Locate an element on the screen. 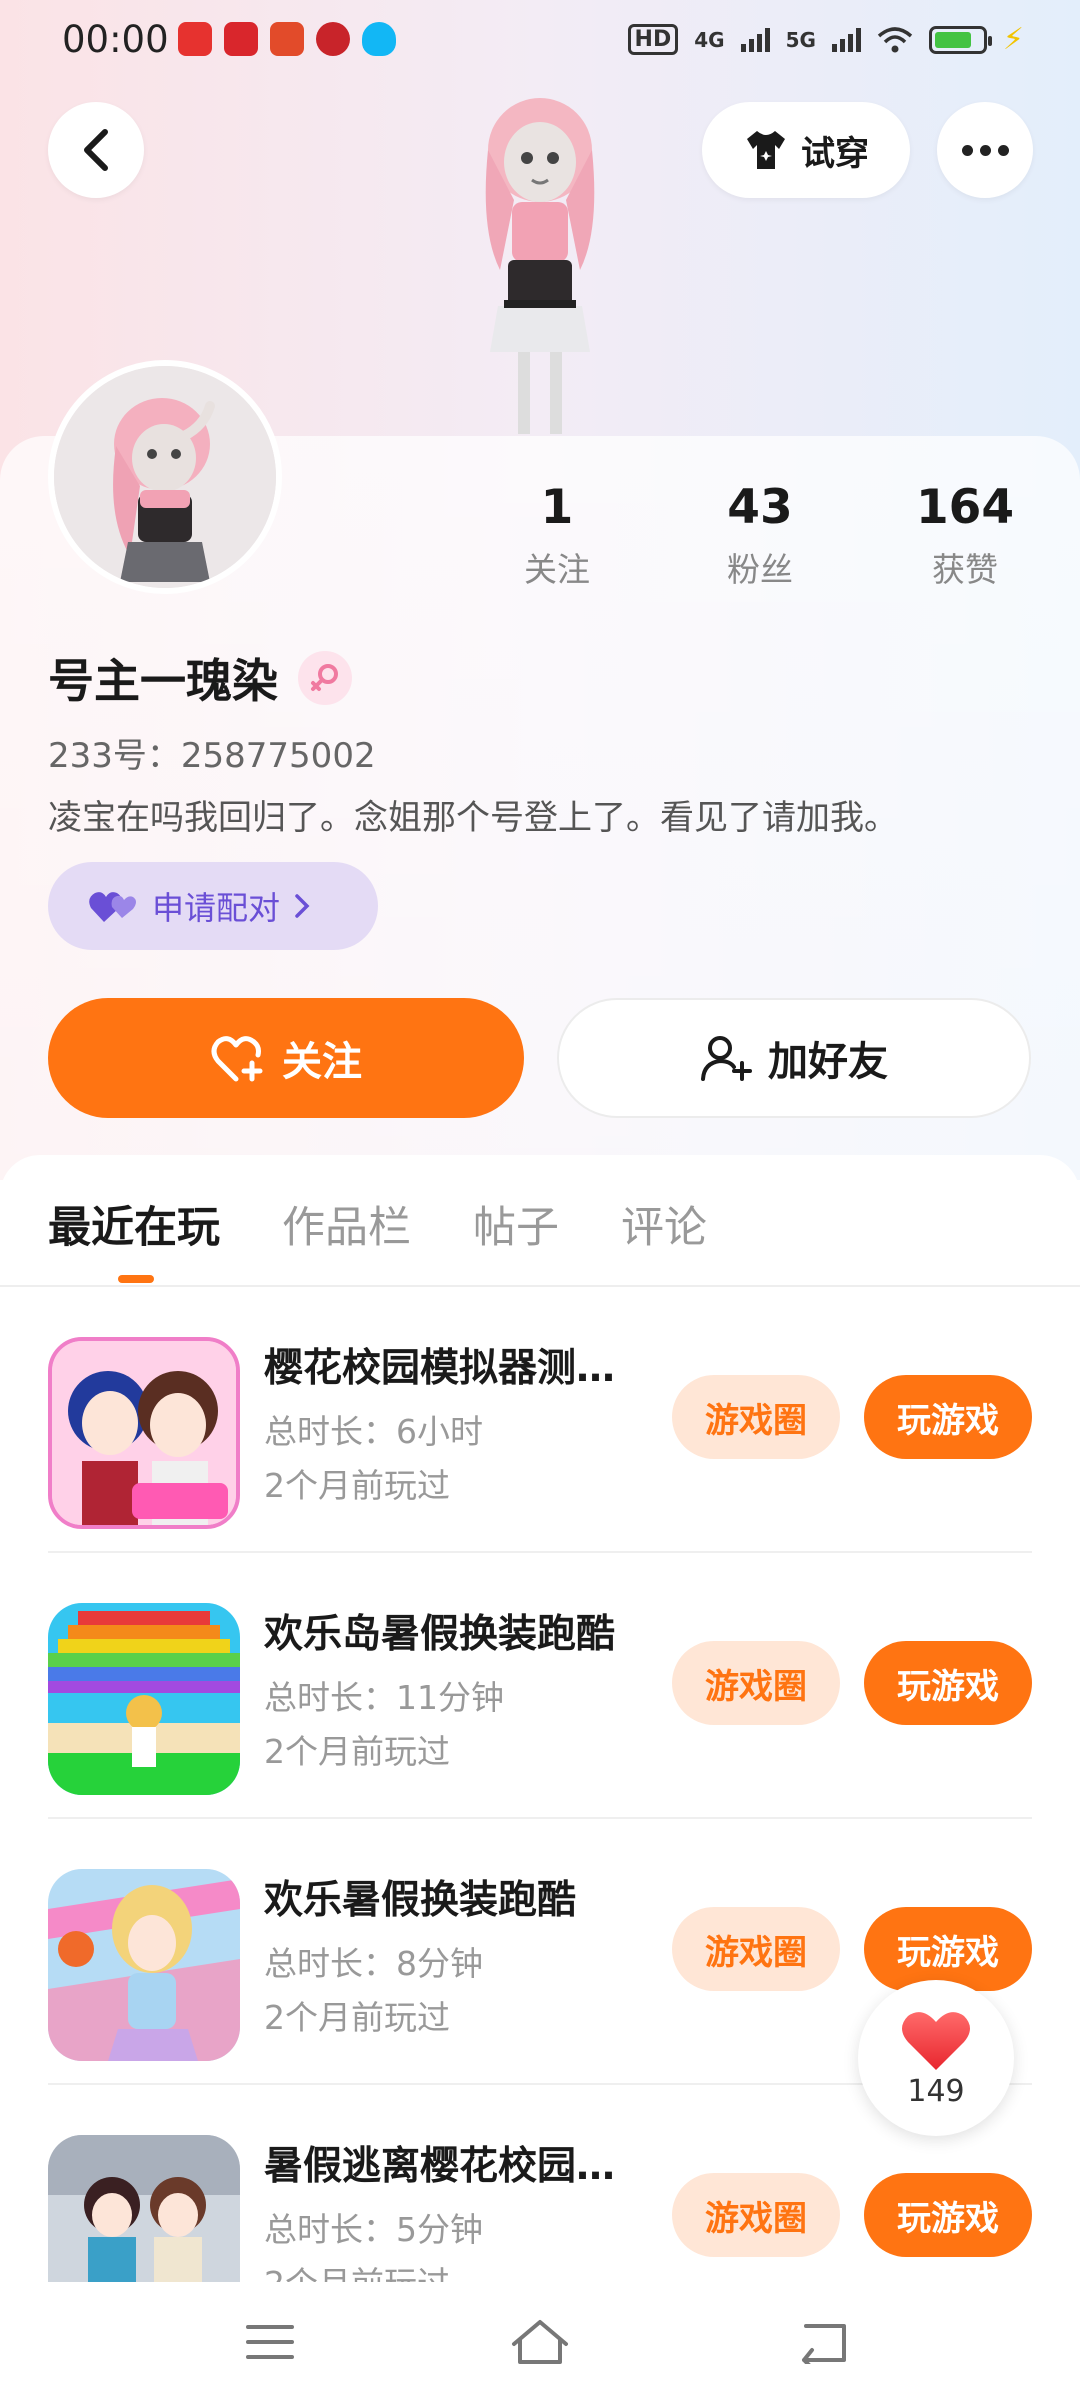  following-stat: 1 关注 is located at coordinates (557, 535).